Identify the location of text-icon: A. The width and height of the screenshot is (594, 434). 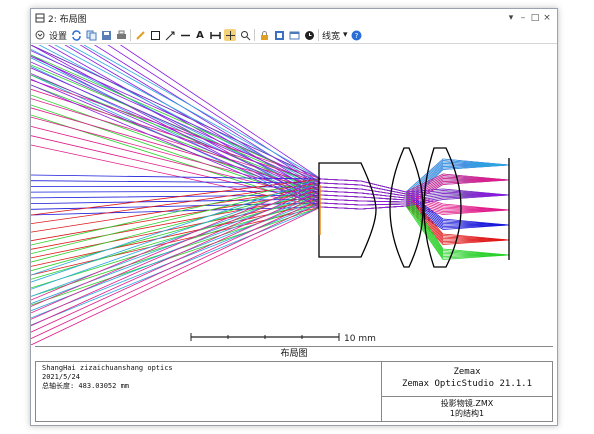
(200, 35).